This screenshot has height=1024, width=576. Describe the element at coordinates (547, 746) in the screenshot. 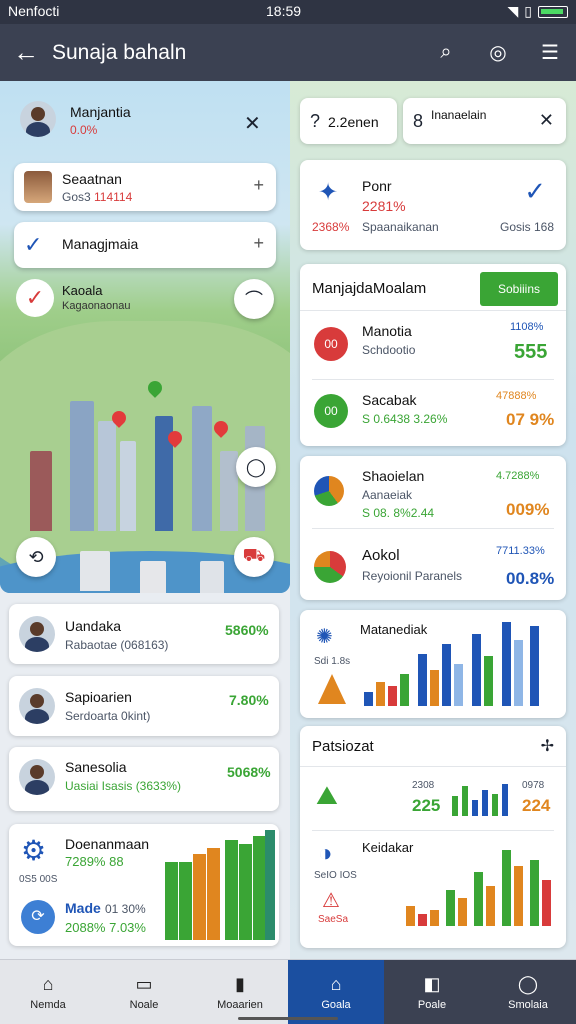

I see `pin-icon: ✢` at that location.